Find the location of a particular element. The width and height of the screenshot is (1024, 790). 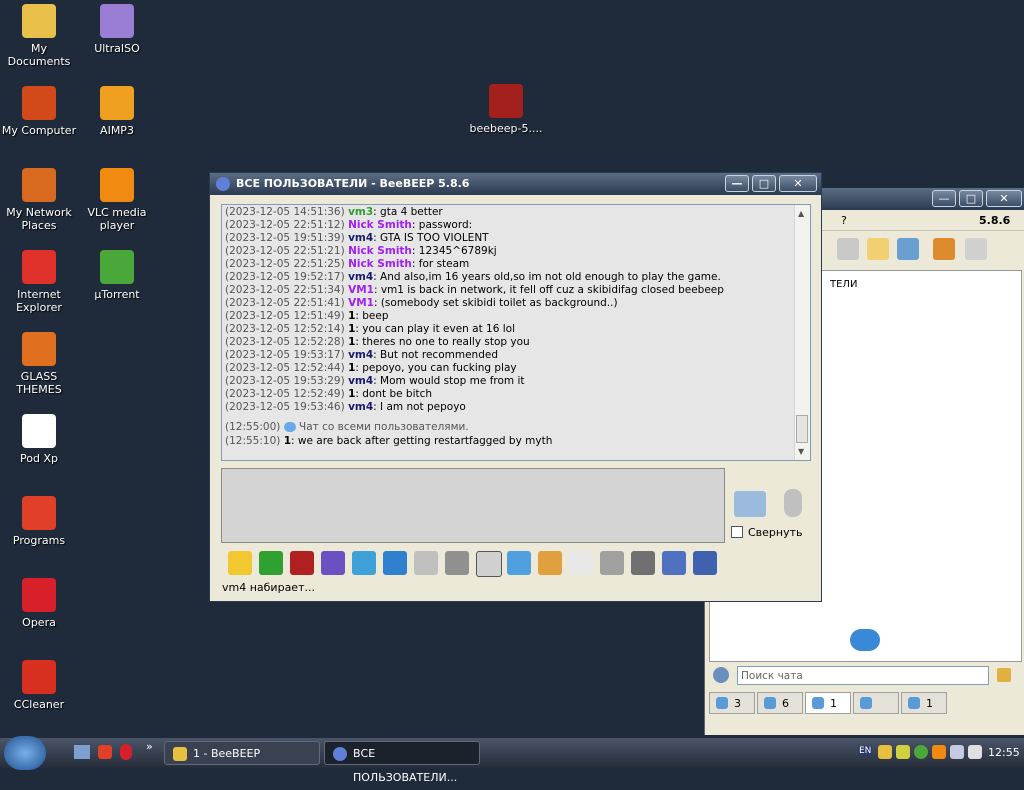

desktop-icon-glass-themes: GLASS THEMES is located at coordinates (39, 364).